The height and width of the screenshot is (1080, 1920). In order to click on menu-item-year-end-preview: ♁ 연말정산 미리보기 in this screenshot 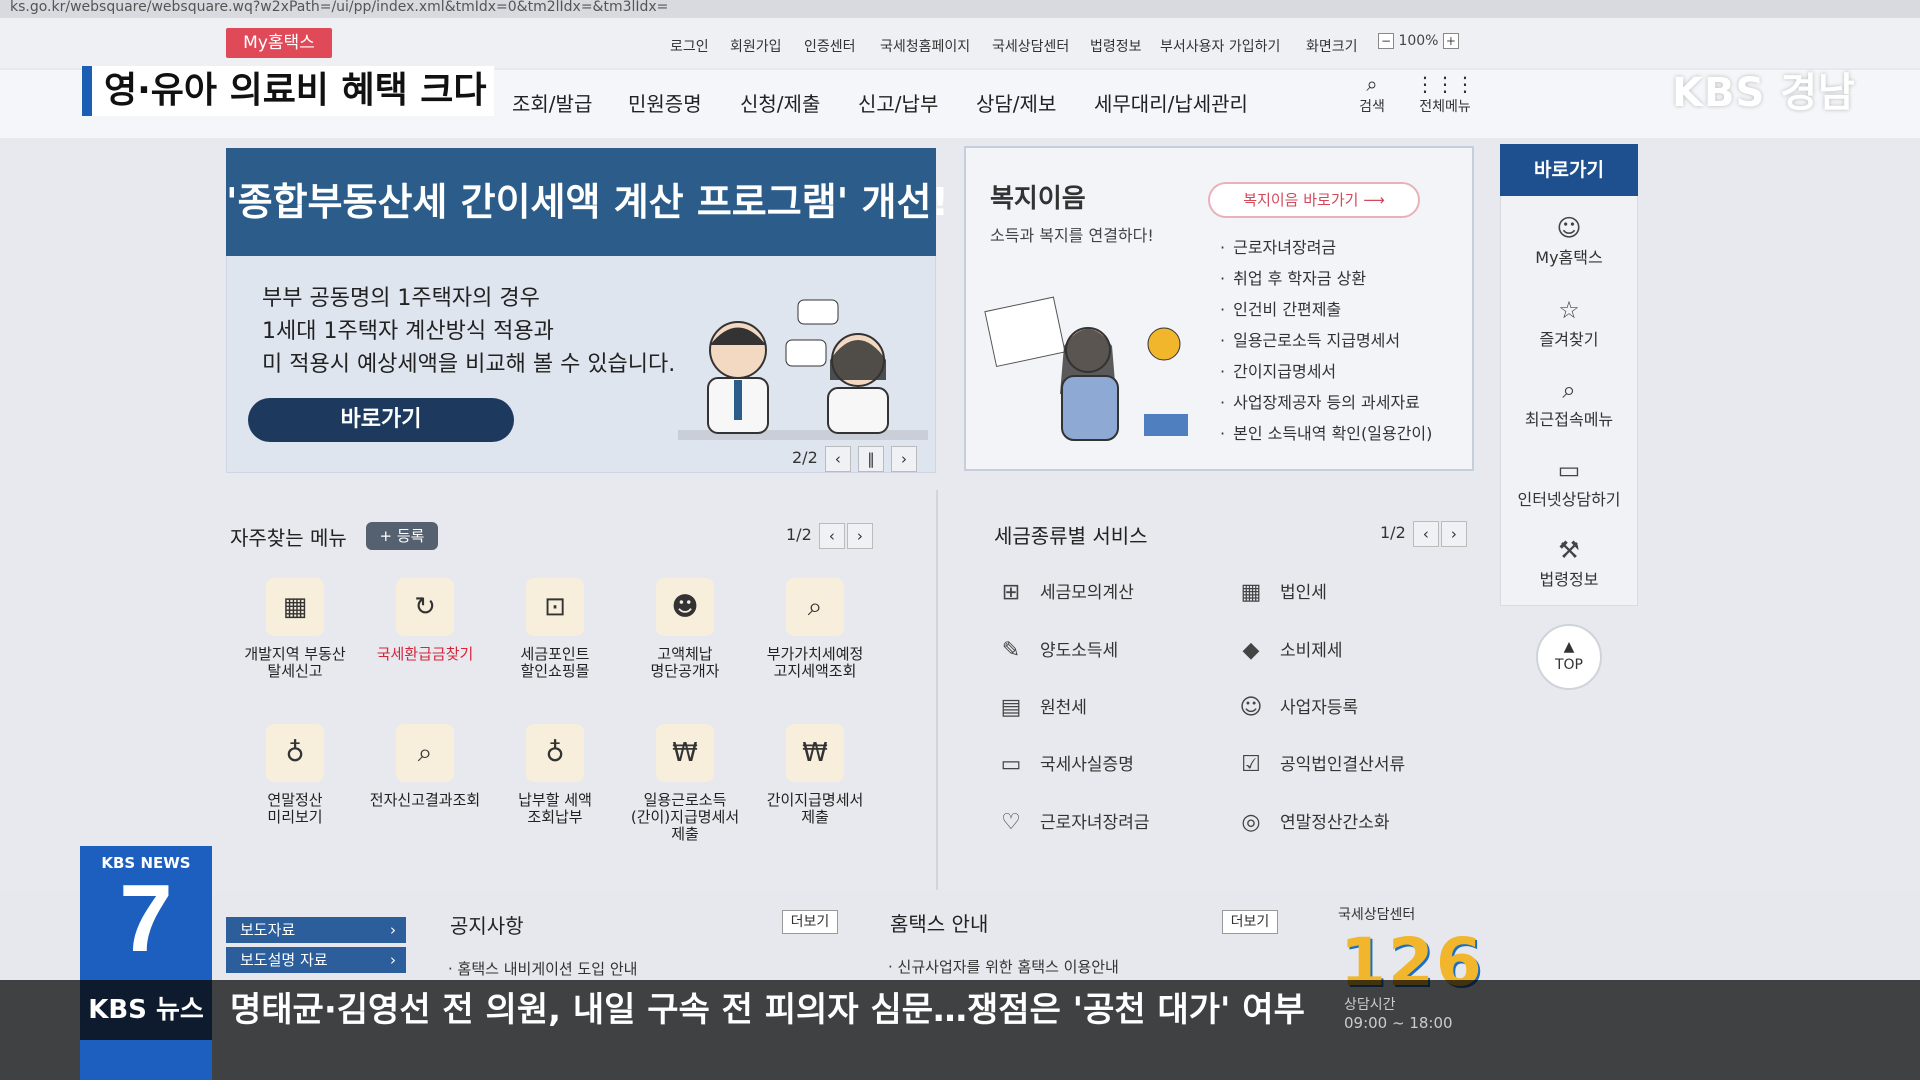, I will do `click(295, 775)`.